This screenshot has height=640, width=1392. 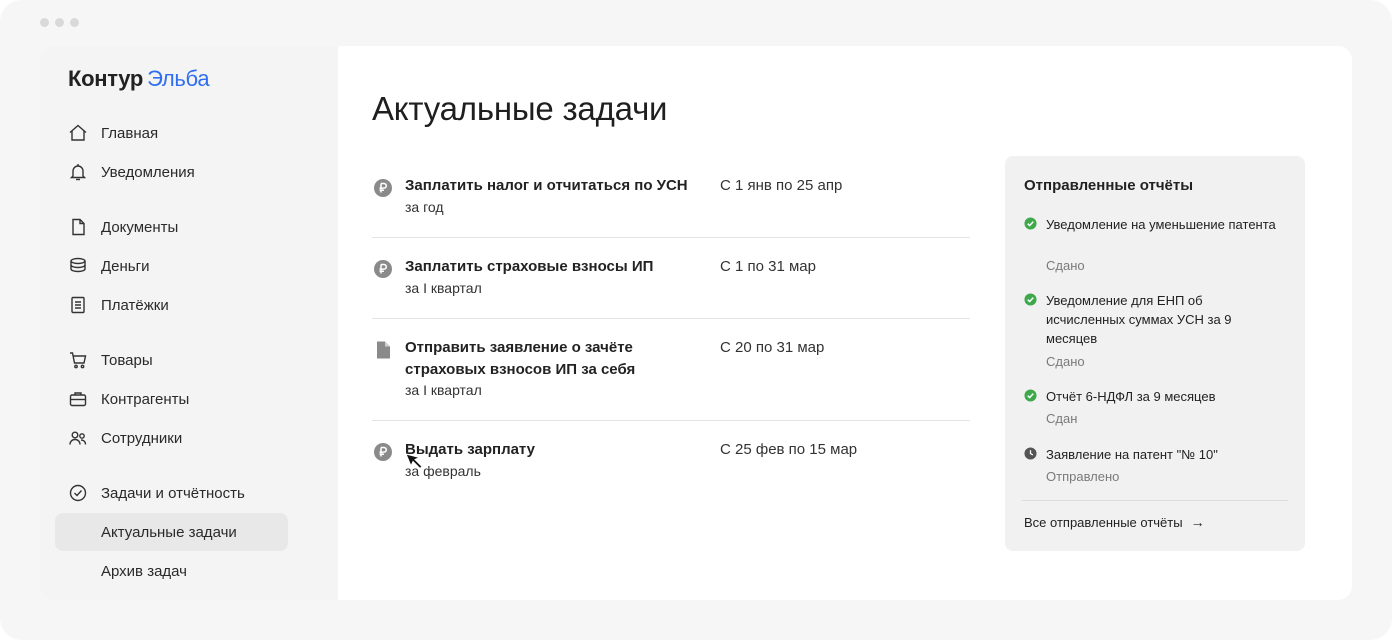 What do you see at coordinates (772, 347) in the screenshot?
I see `task-date: С 20 по 31 мар` at bounding box center [772, 347].